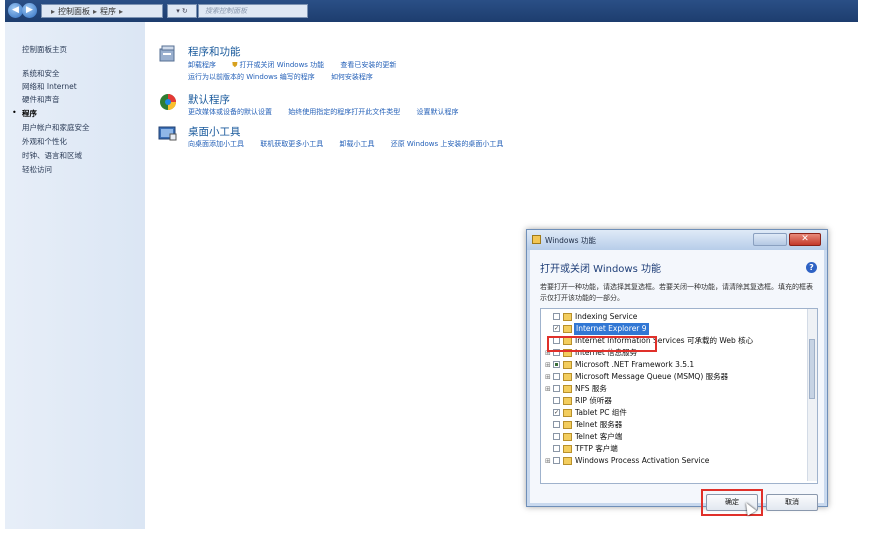 Image resolution: width=872 pixels, height=537 pixels. Describe the element at coordinates (44, 141) in the screenshot. I see `sidebar-item-appearance: 外观和个性化` at that location.